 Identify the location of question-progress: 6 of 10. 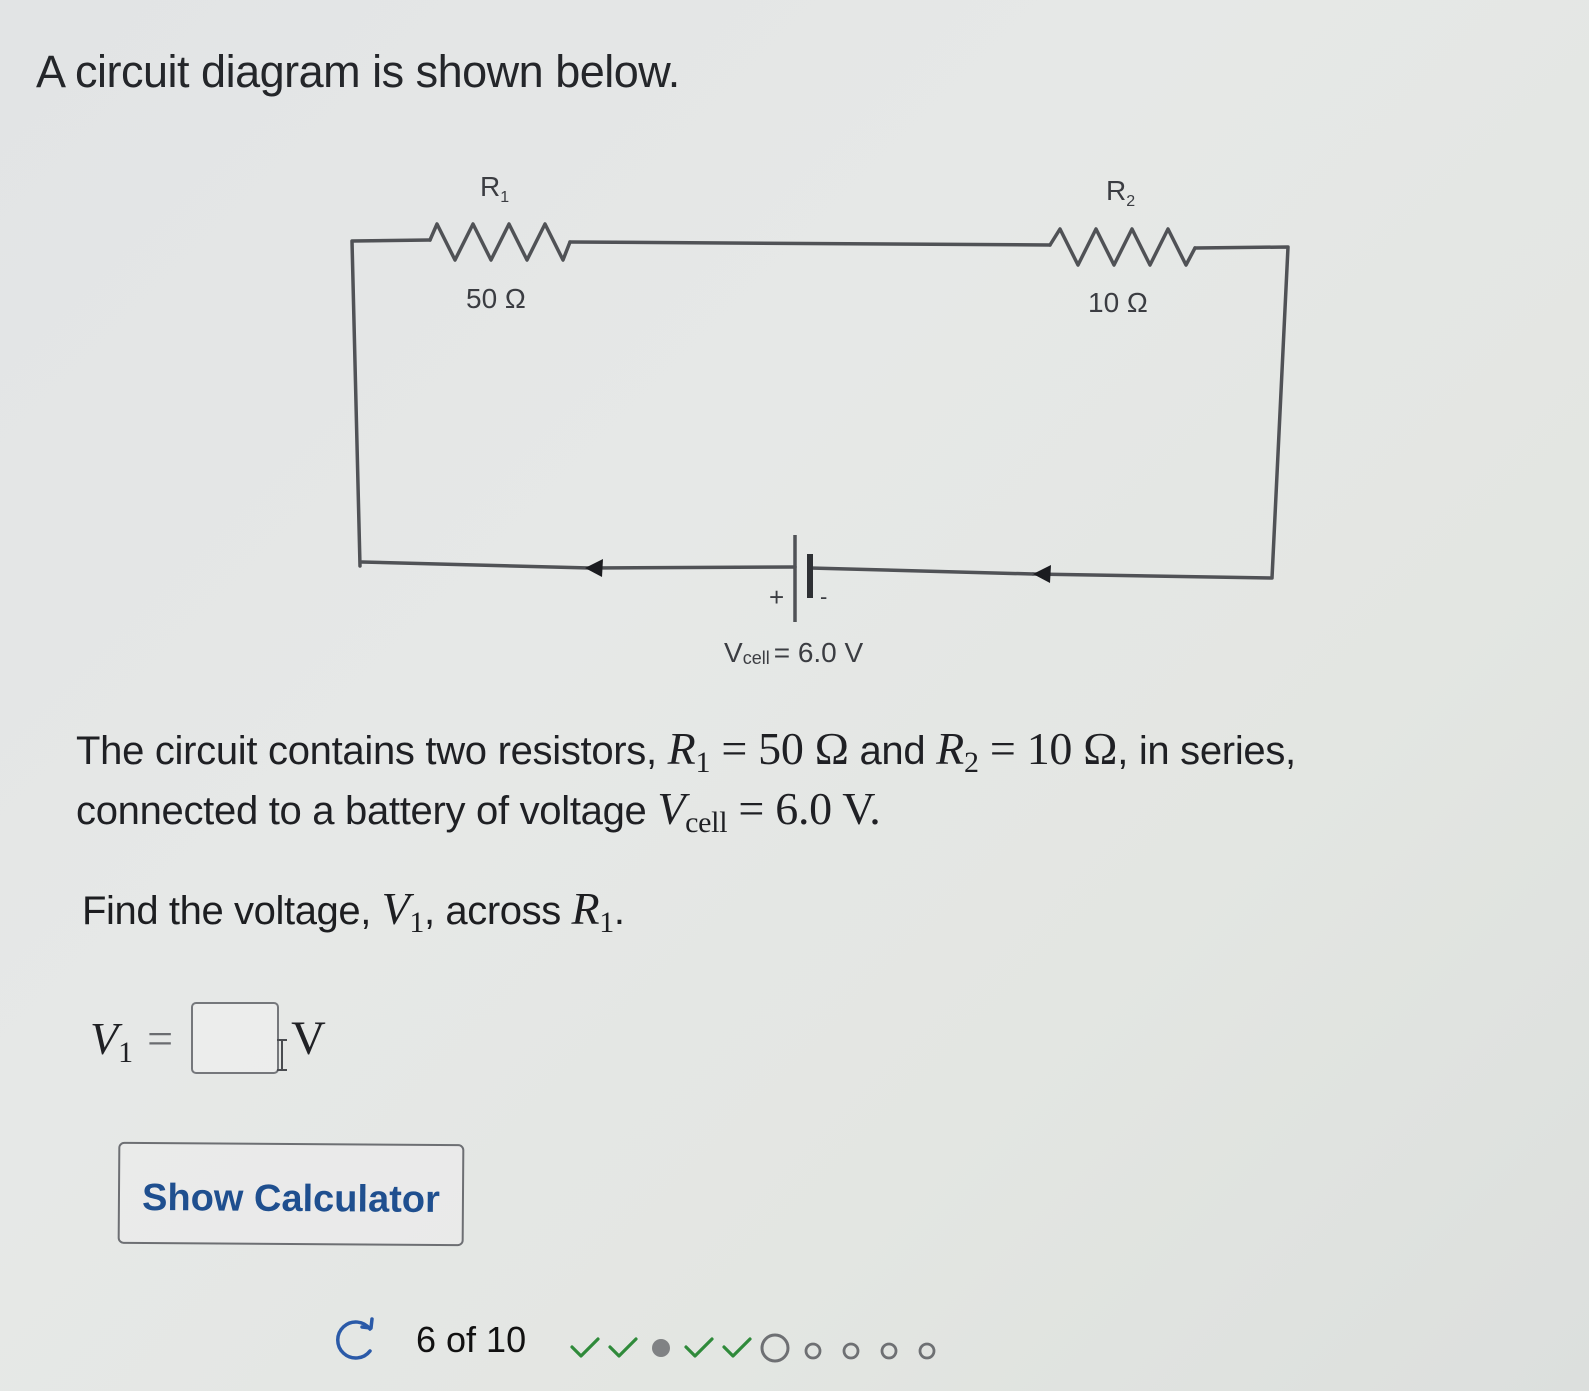
(637, 1340).